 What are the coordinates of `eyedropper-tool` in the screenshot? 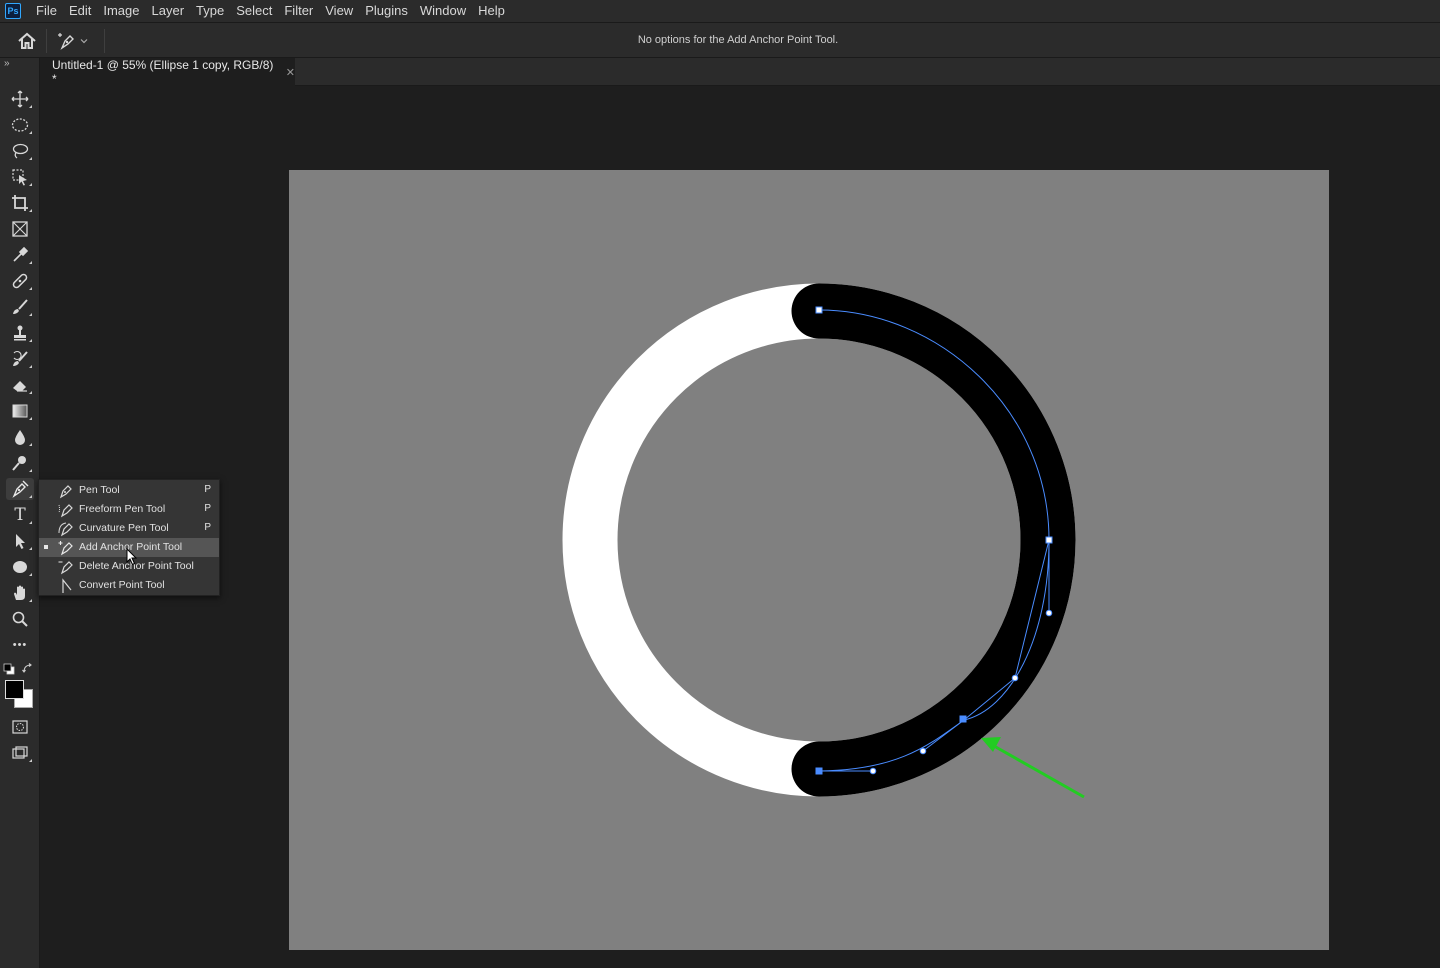 It's located at (20, 255).